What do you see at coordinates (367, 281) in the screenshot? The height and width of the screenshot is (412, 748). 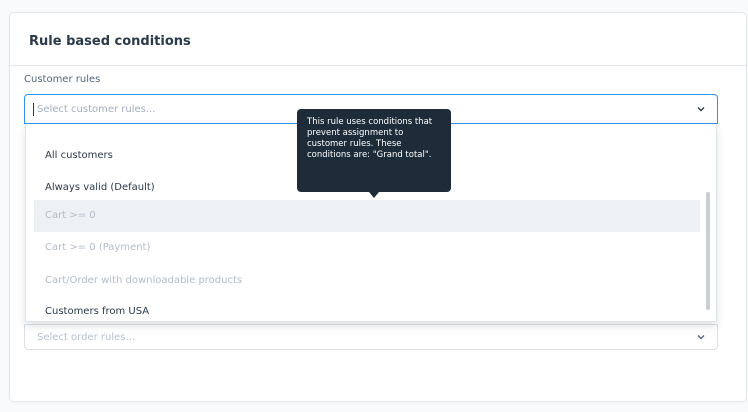 I see `option-cart-downloadable: Cart/Order with downloadable products` at bounding box center [367, 281].